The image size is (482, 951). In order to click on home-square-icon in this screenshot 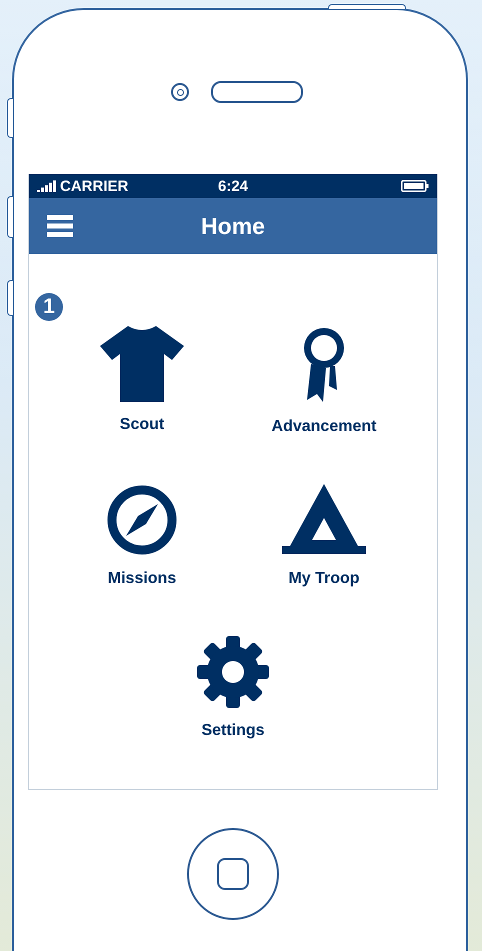, I will do `click(233, 874)`.